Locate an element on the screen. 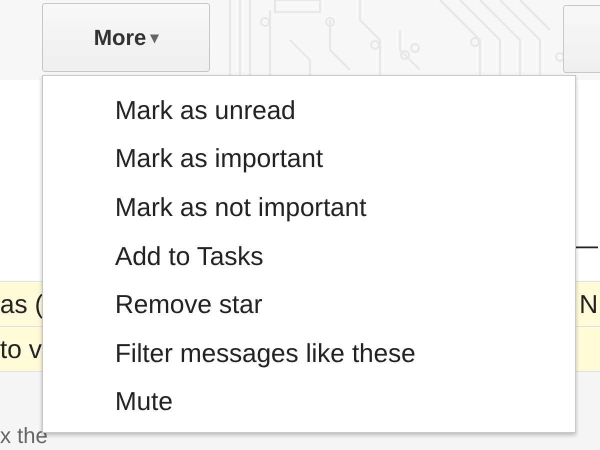 Image resolution: width=600 pixels, height=450 pixels. menu-item: Mark as unread is located at coordinates (309, 110).